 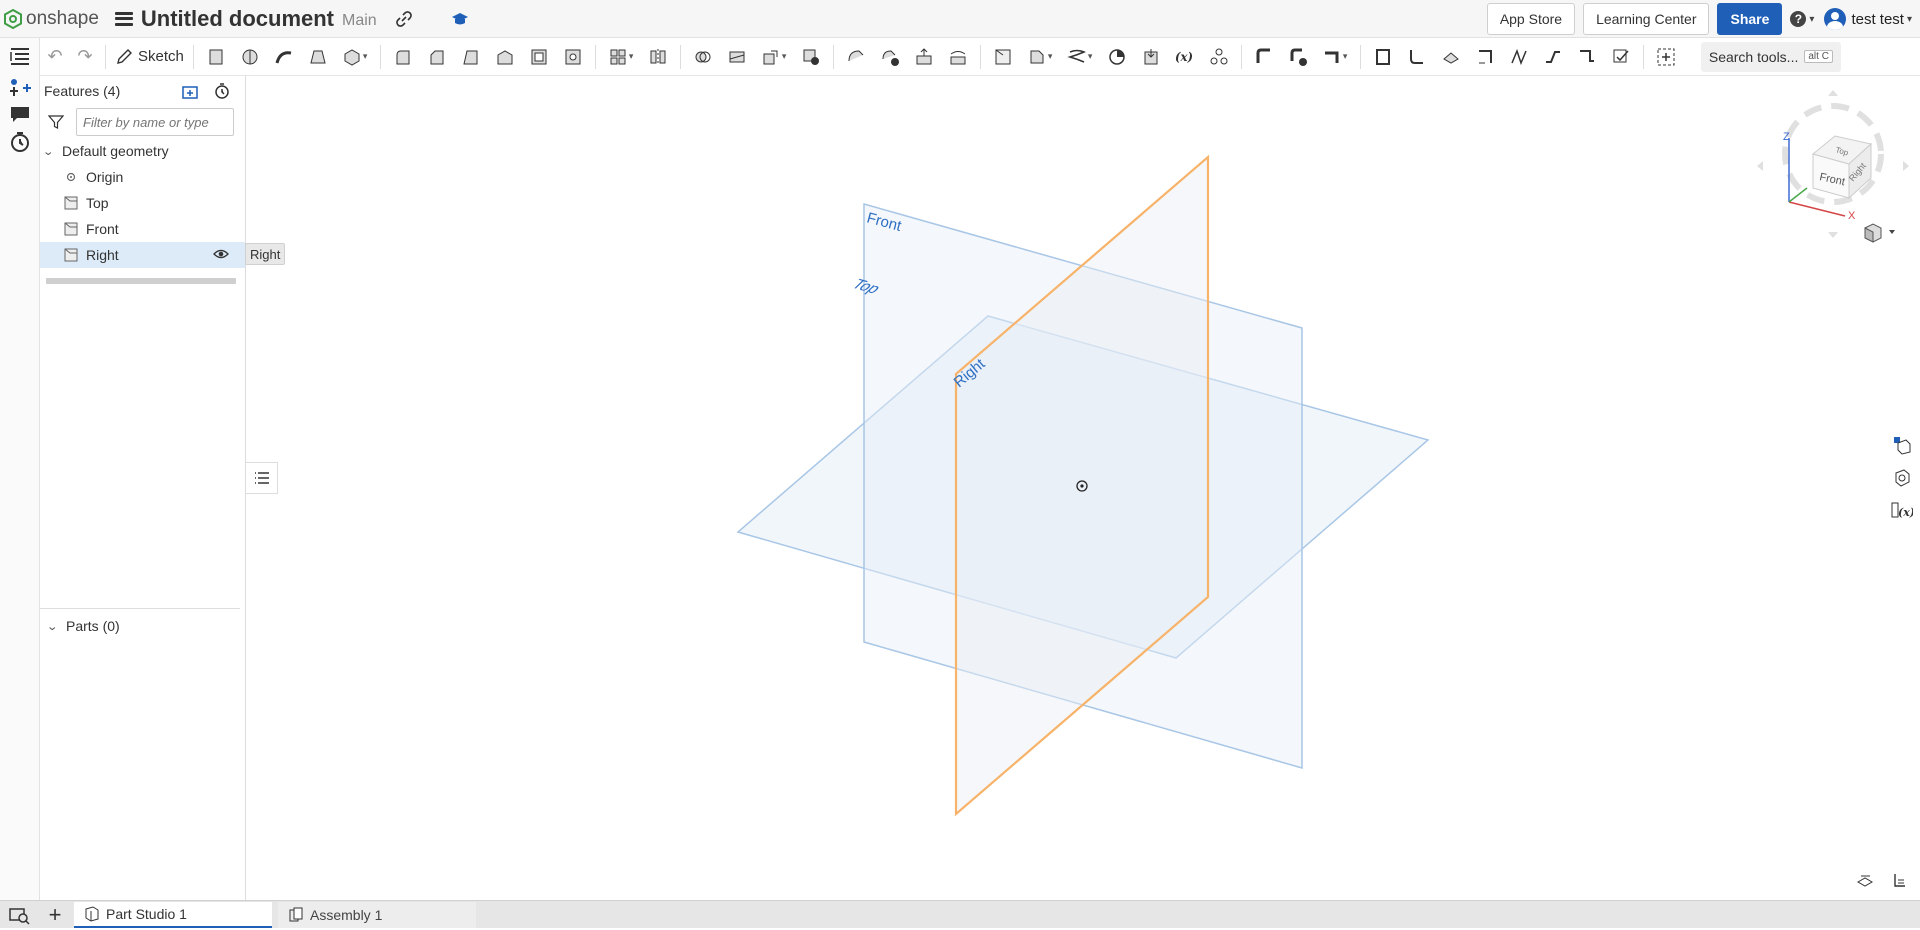 What do you see at coordinates (20, 86) in the screenshot?
I see `insert-part-icon` at bounding box center [20, 86].